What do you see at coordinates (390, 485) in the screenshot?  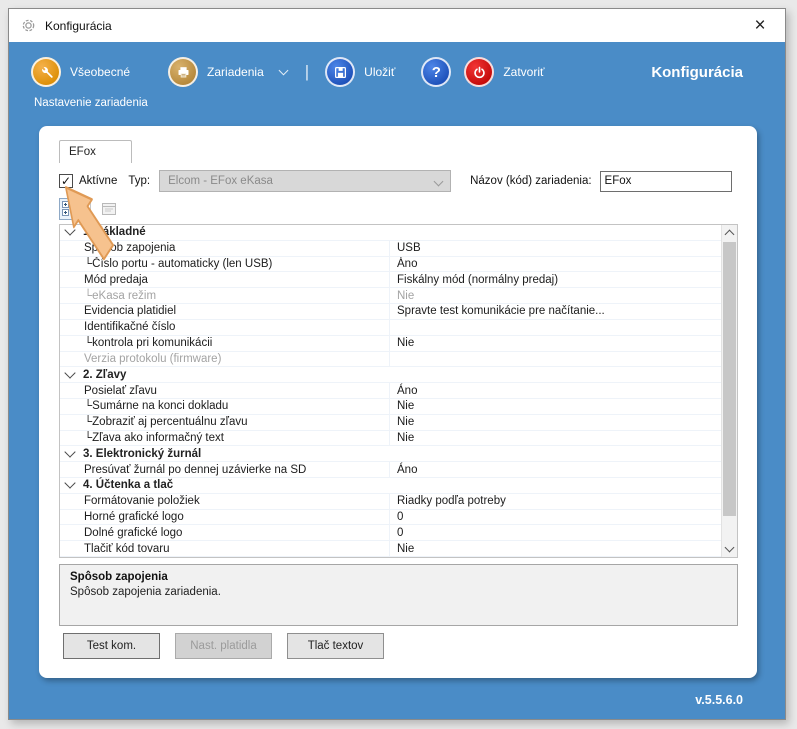 I see `grid-category-row: 4. Účtenka a tlač` at bounding box center [390, 485].